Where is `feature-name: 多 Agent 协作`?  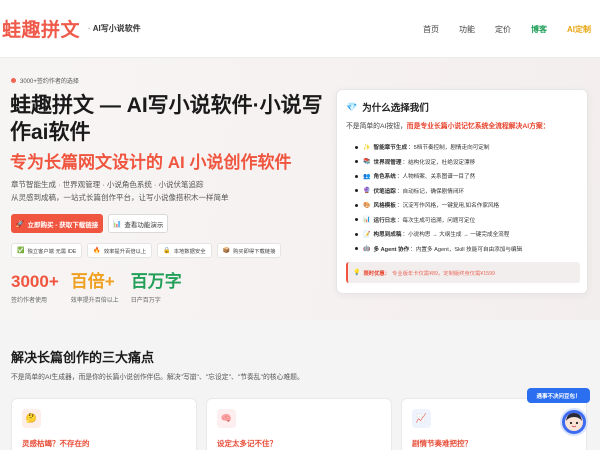 feature-name: 多 Agent 协作 is located at coordinates (391, 249).